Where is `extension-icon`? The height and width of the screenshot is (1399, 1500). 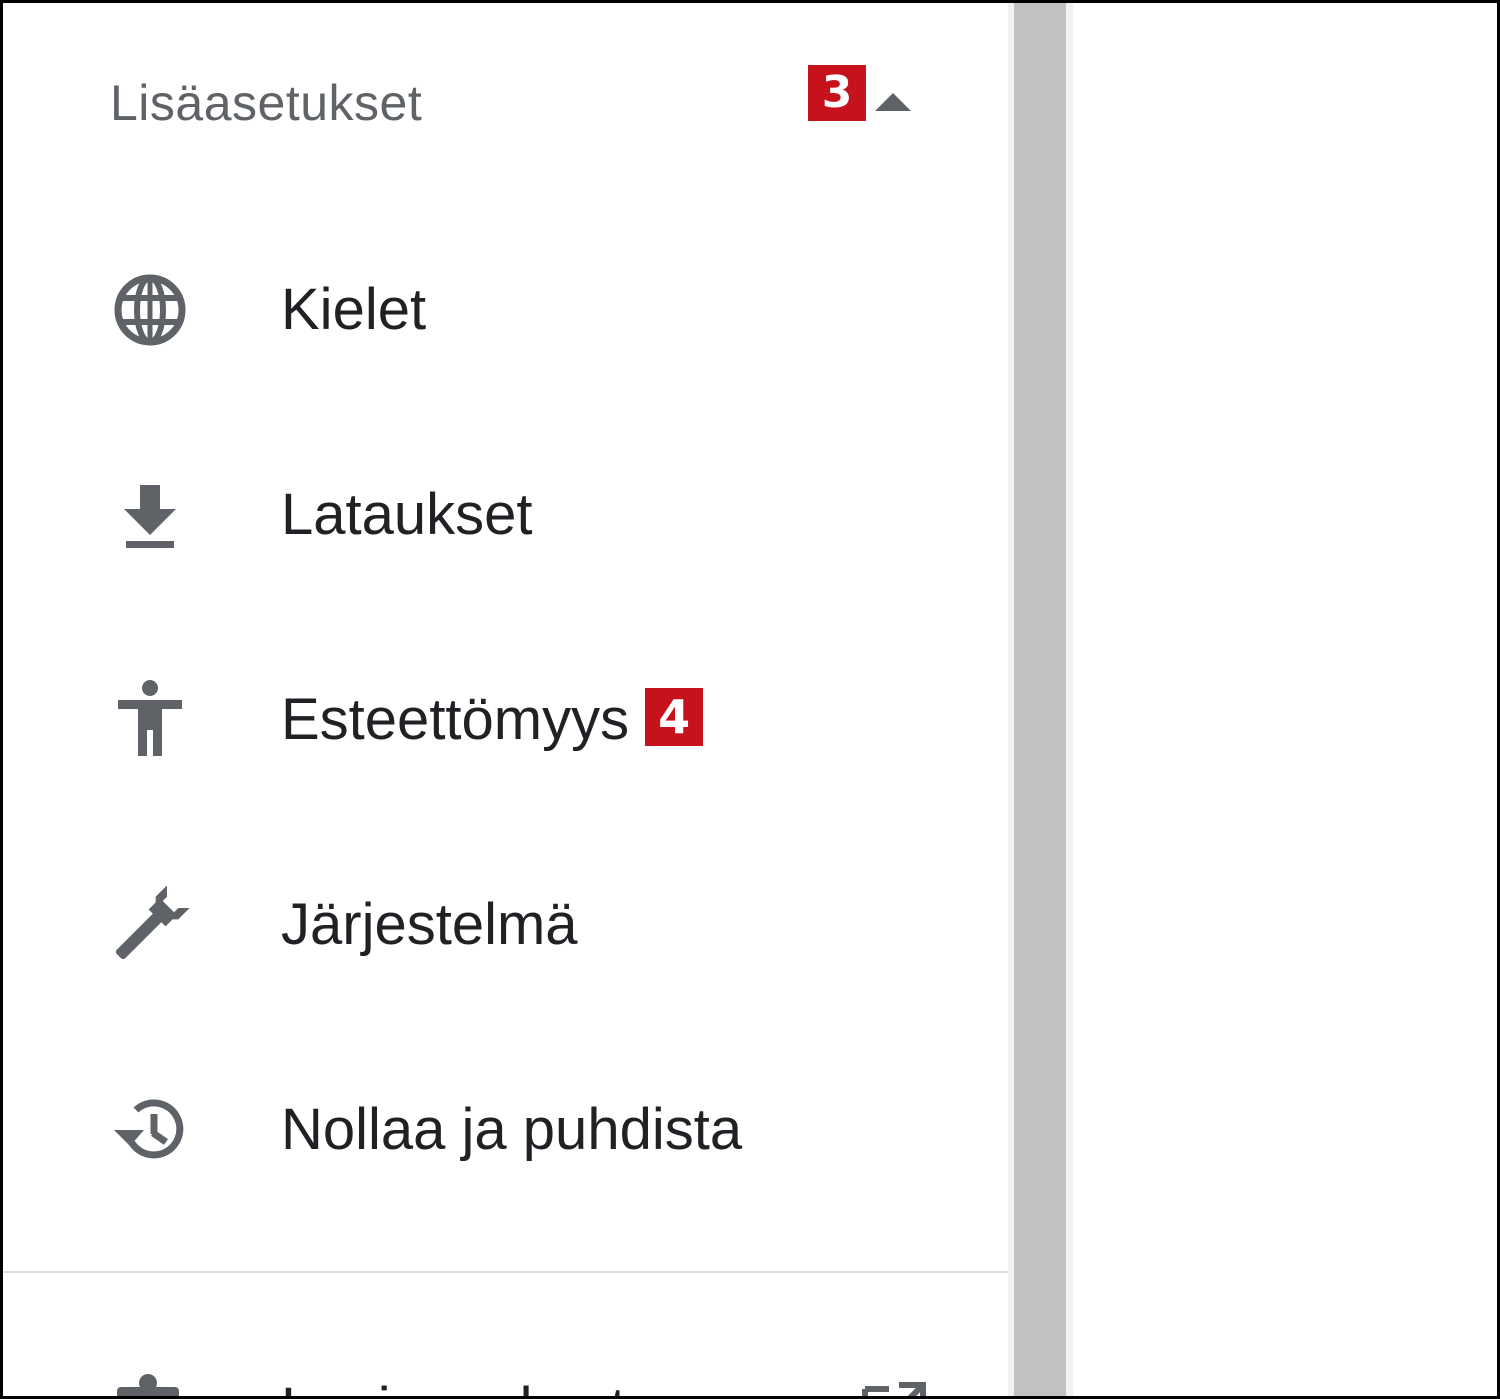
extension-icon is located at coordinates (148, 1385).